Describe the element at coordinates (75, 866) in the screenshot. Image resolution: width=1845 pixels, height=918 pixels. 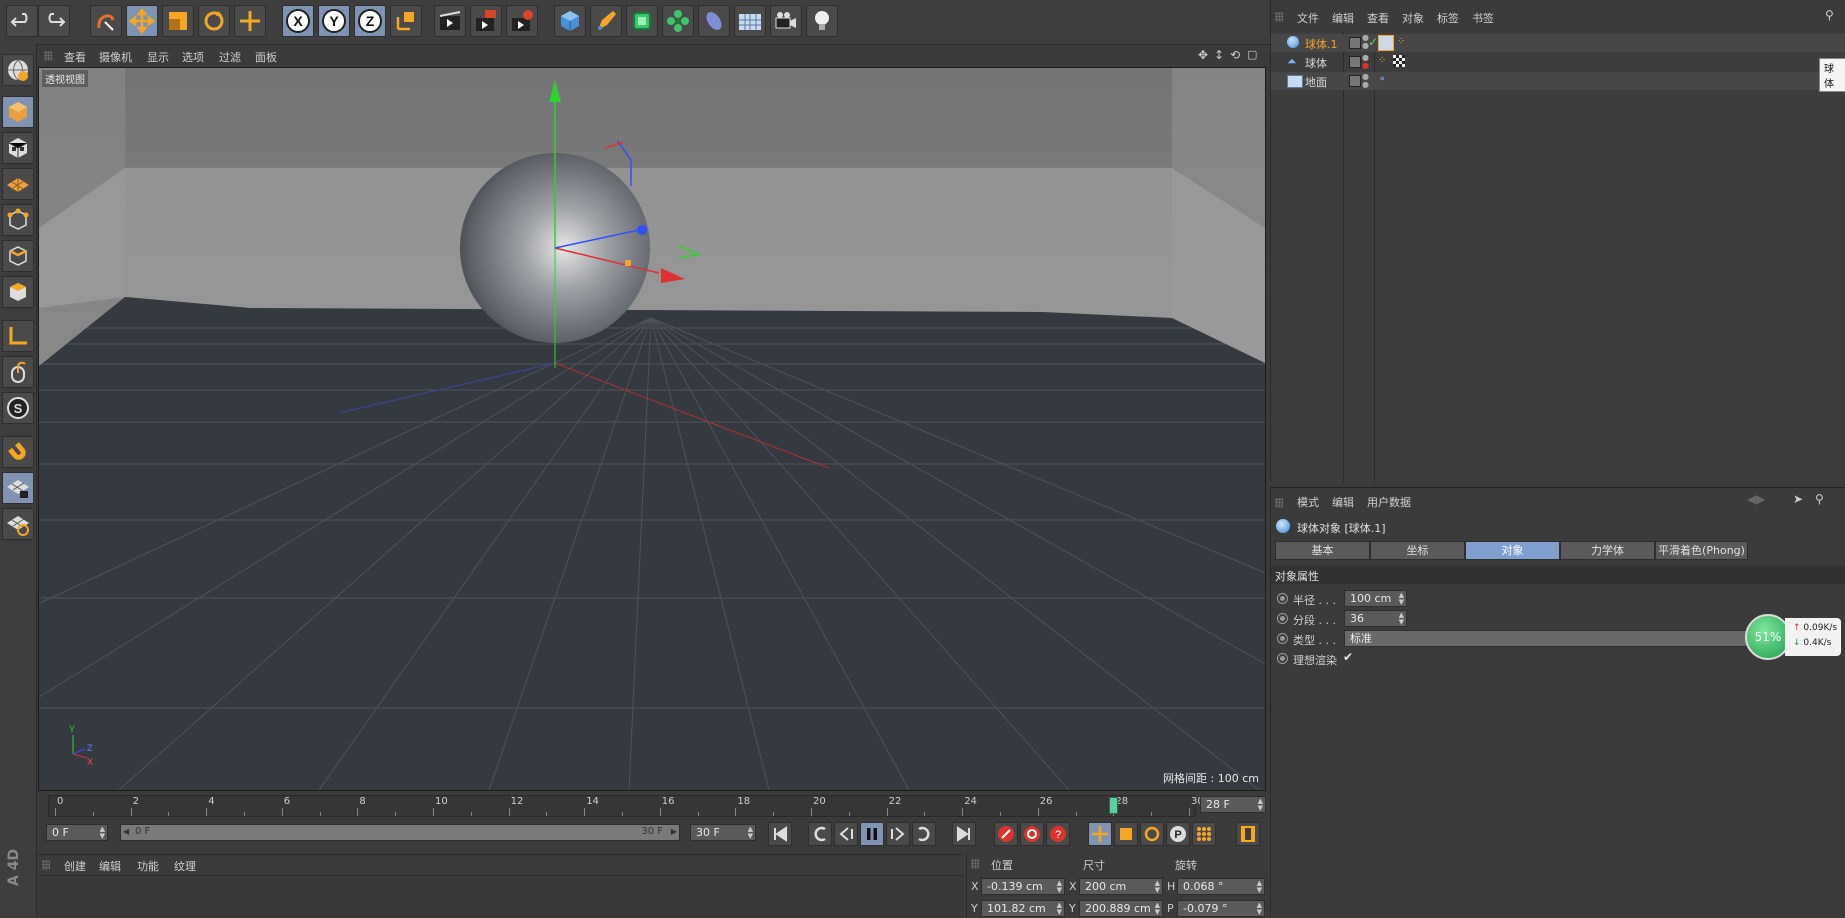
I see `menu-create: 创建` at that location.